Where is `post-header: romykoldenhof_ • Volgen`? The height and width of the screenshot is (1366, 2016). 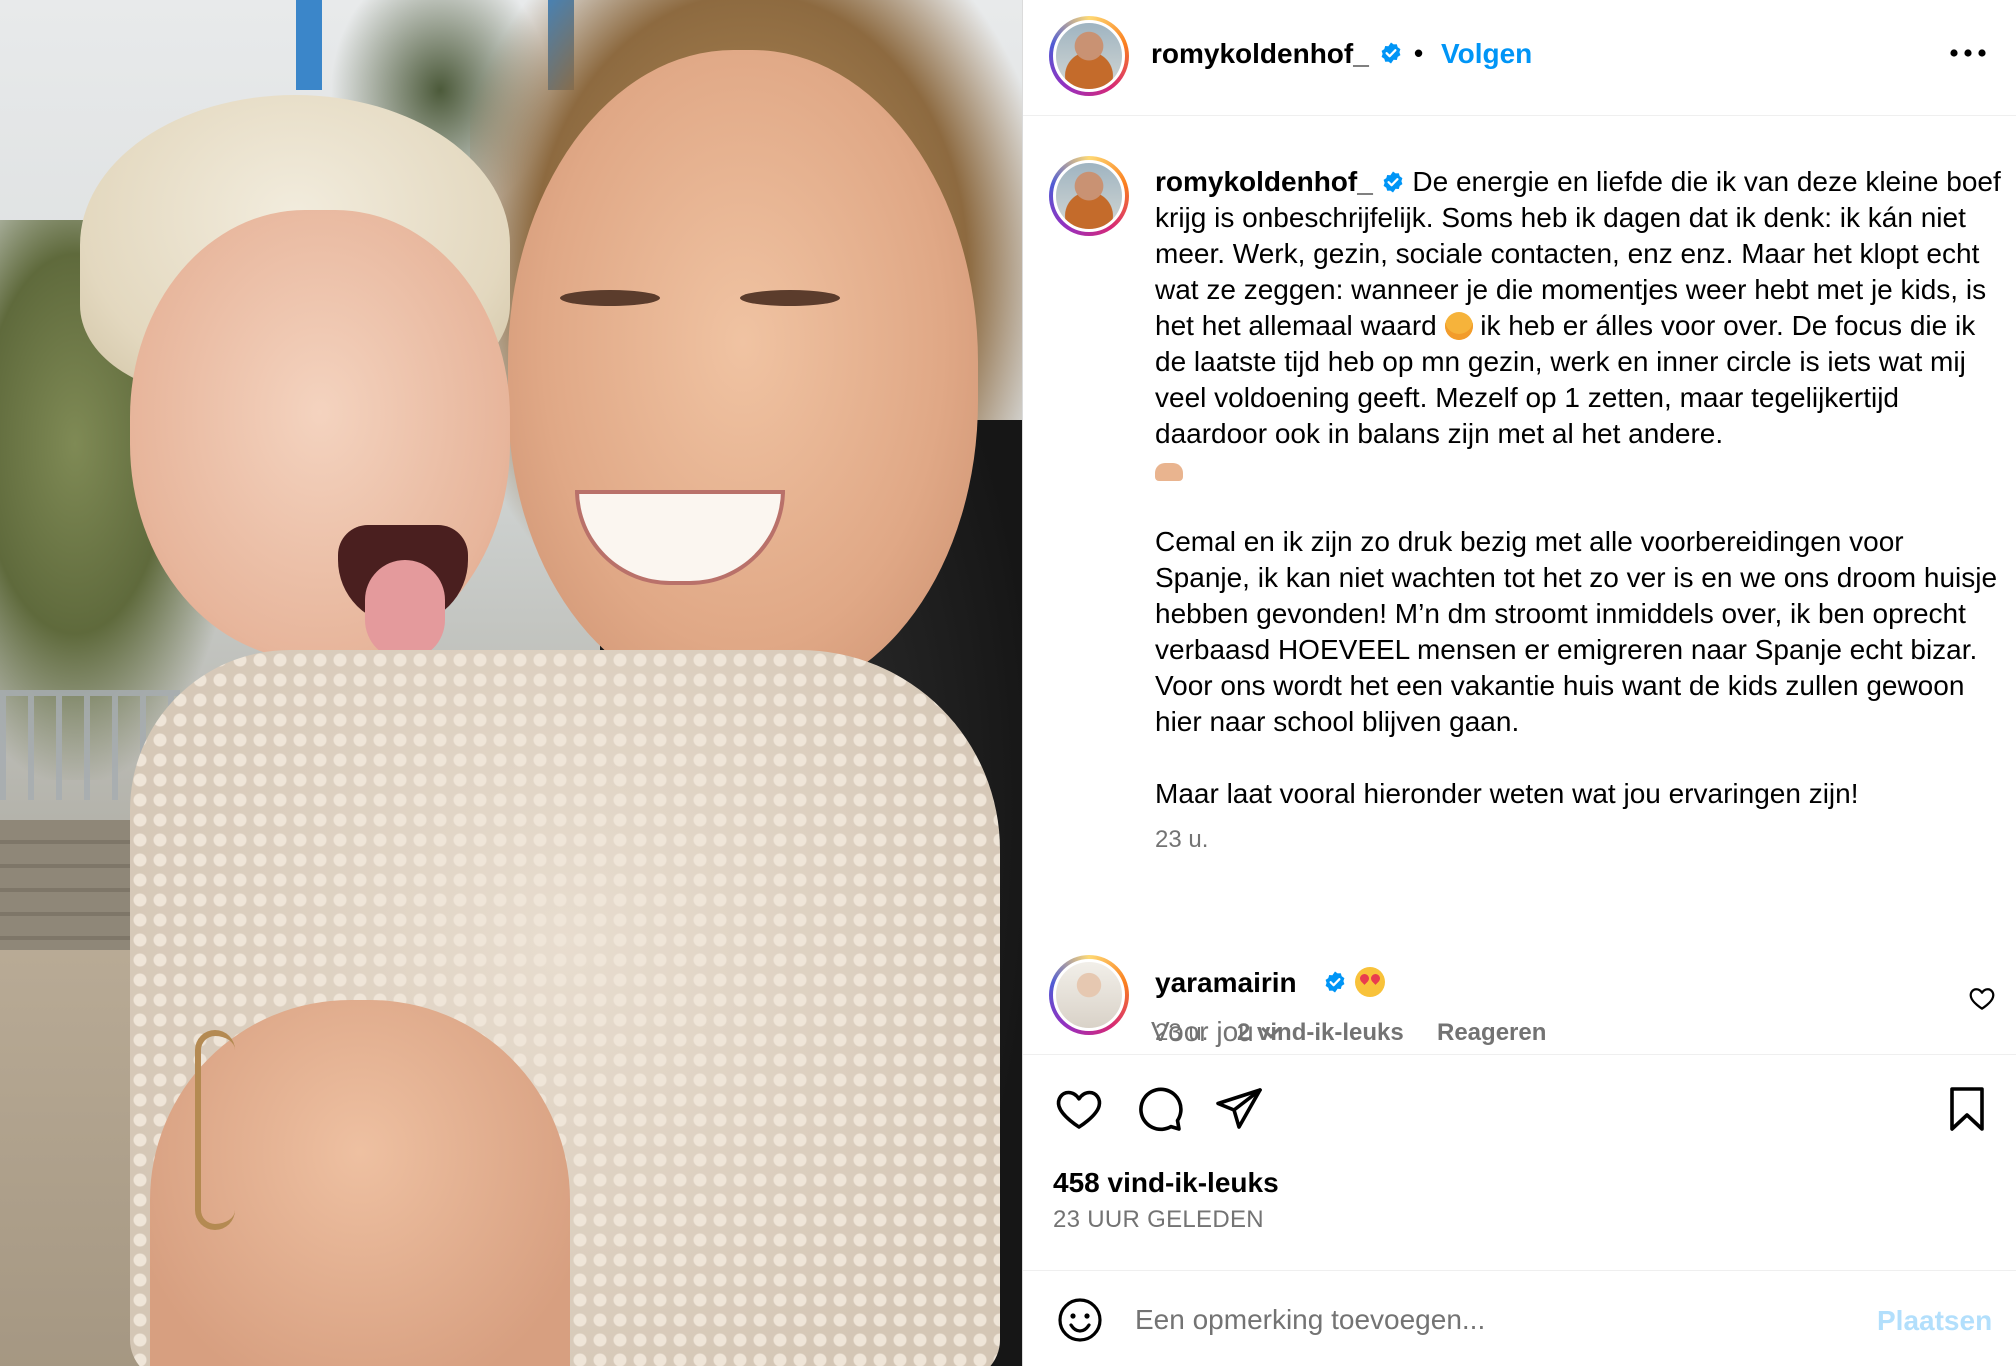 post-header: romykoldenhof_ • Volgen is located at coordinates (1519, 58).